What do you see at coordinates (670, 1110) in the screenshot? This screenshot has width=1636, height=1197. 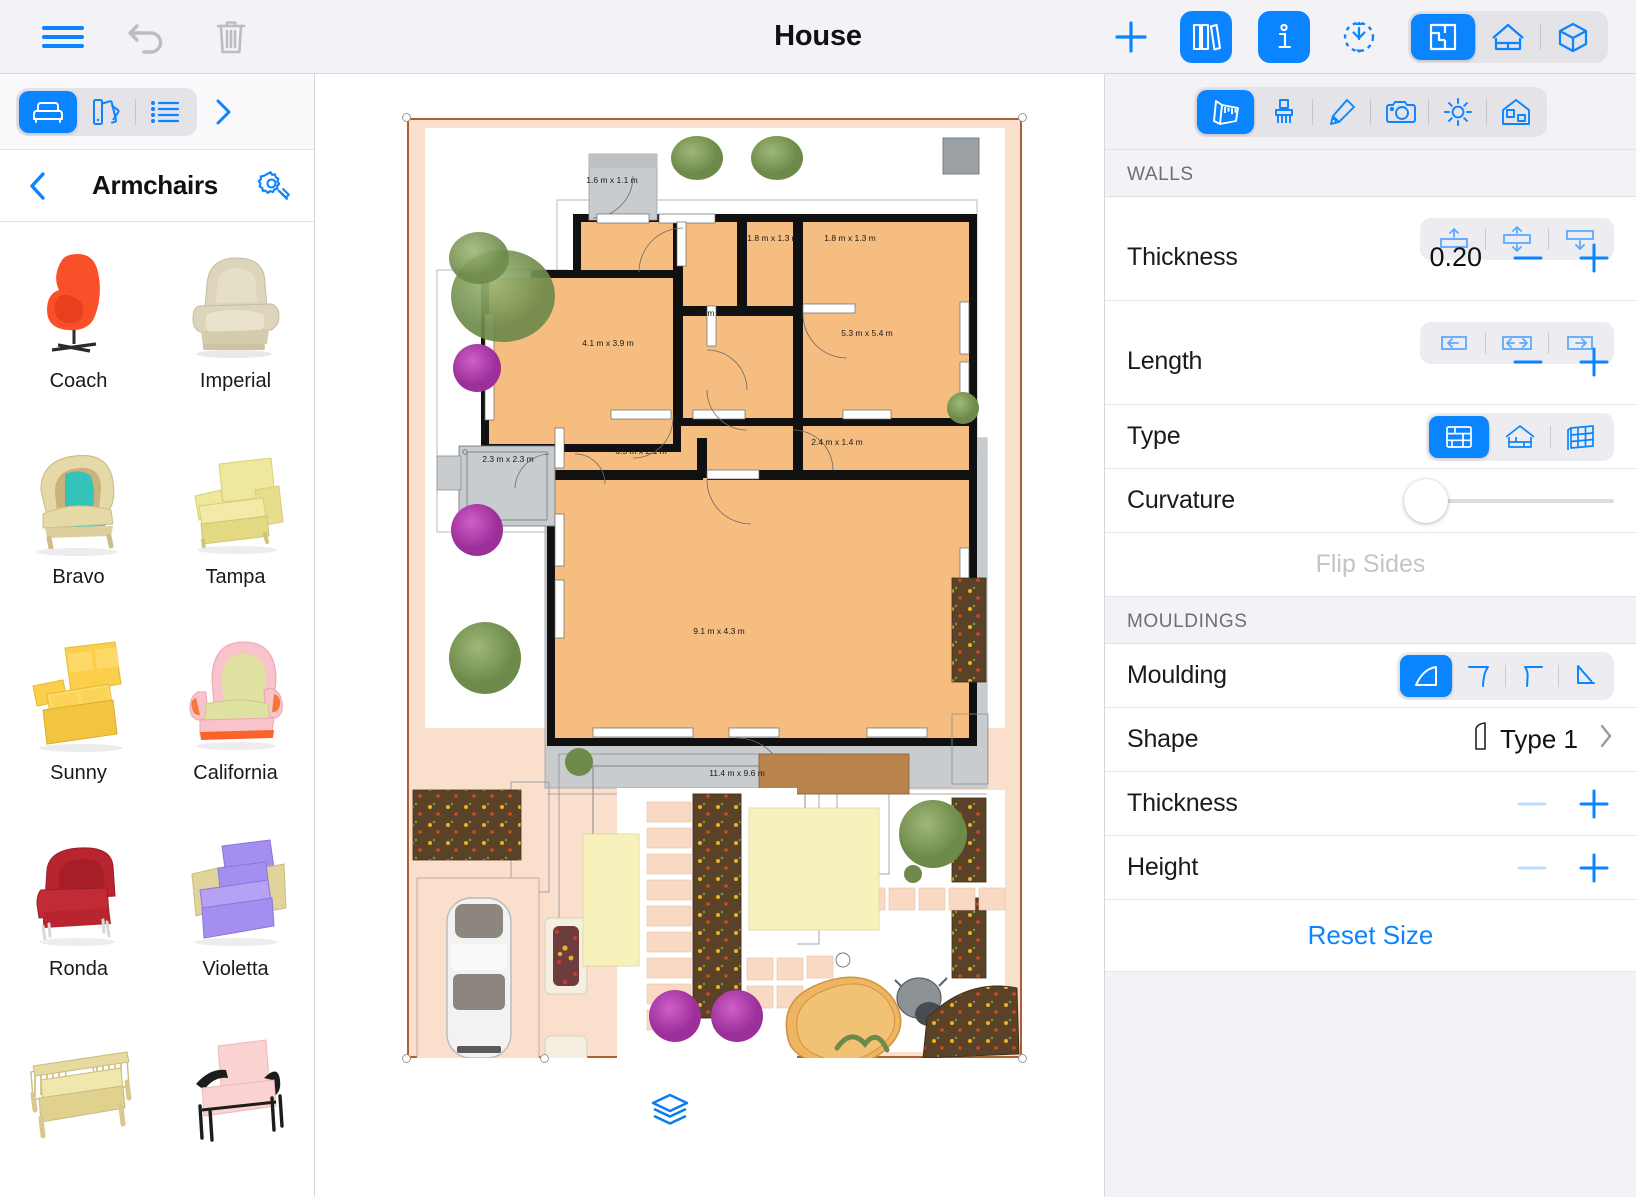 I see `layers-stack-icon` at bounding box center [670, 1110].